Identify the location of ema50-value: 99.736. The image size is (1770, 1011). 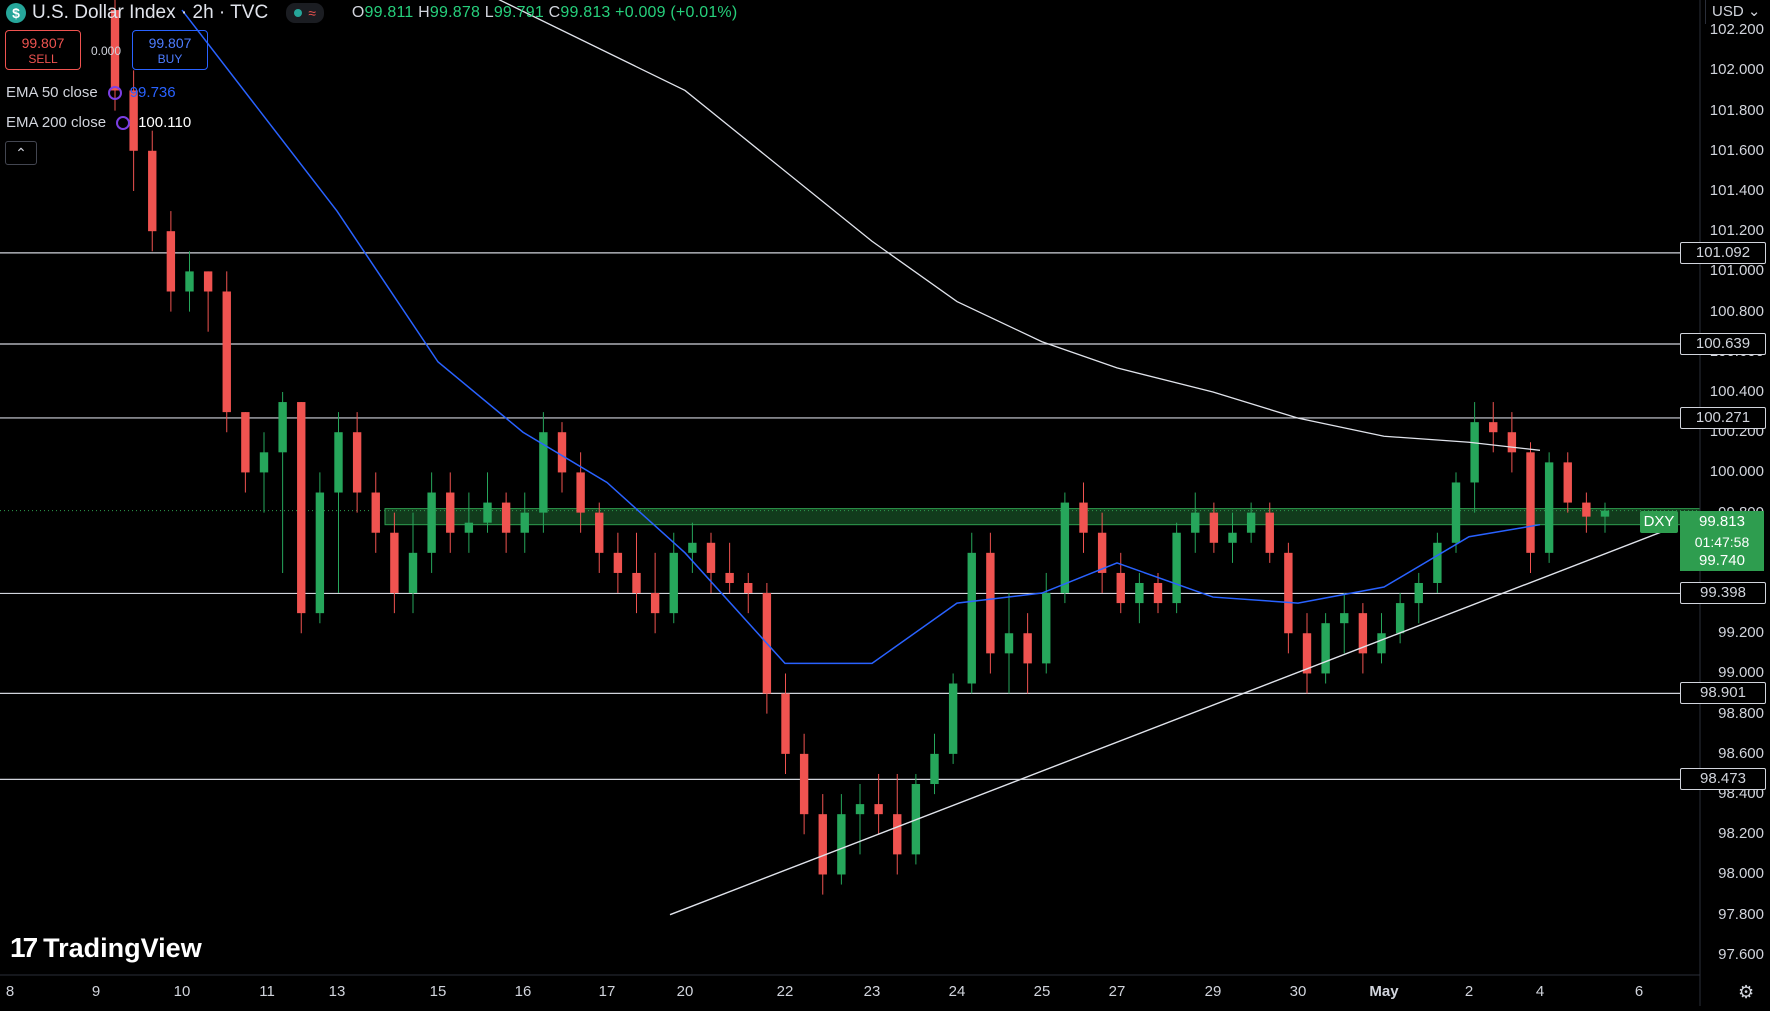
(152, 92).